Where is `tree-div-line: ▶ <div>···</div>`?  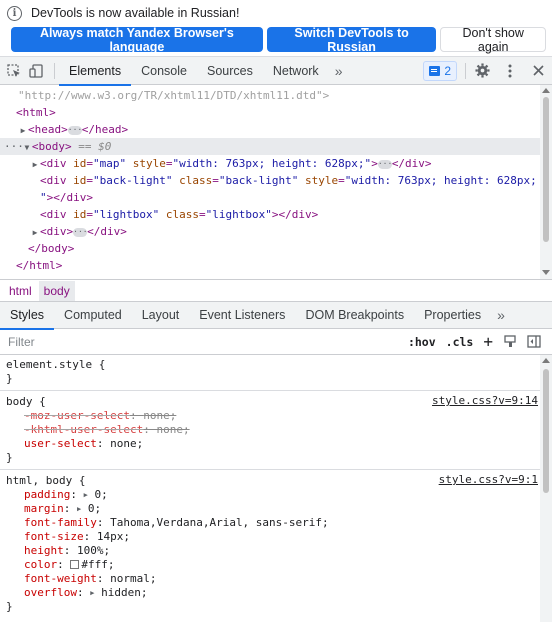
tree-div-line: ▶ <div>···</div> is located at coordinates (276, 231).